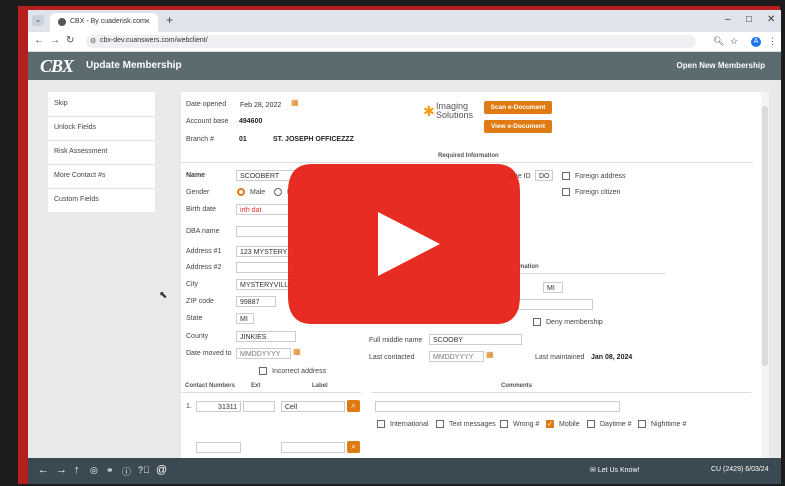 This screenshot has width=785, height=486. Describe the element at coordinates (70, 40) in the screenshot. I see `reload-icon: ↻` at that location.